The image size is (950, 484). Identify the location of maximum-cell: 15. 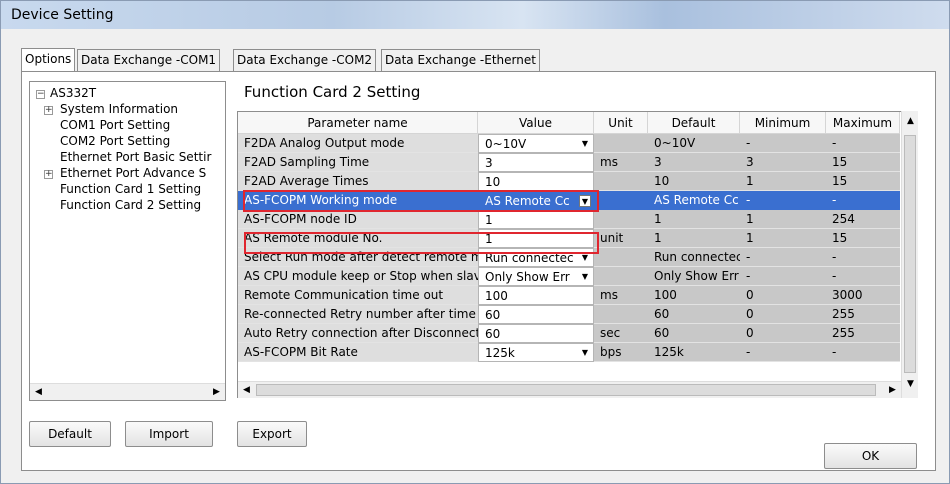
(863, 238).